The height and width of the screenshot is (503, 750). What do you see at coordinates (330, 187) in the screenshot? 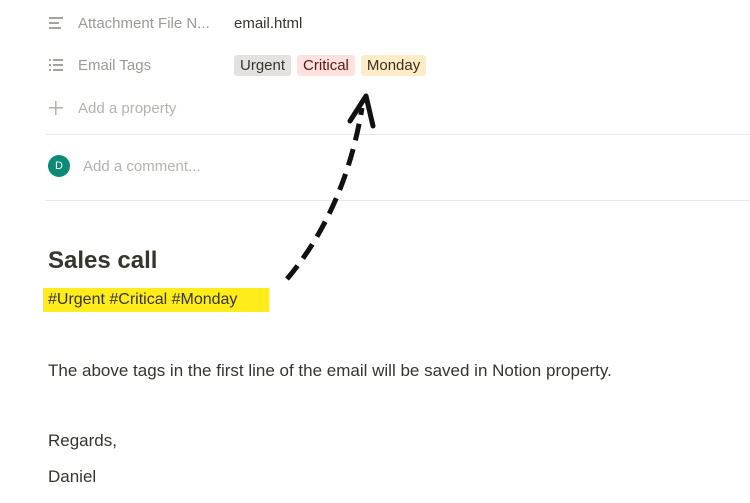
I see `annotation-arrow-icon` at bounding box center [330, 187].